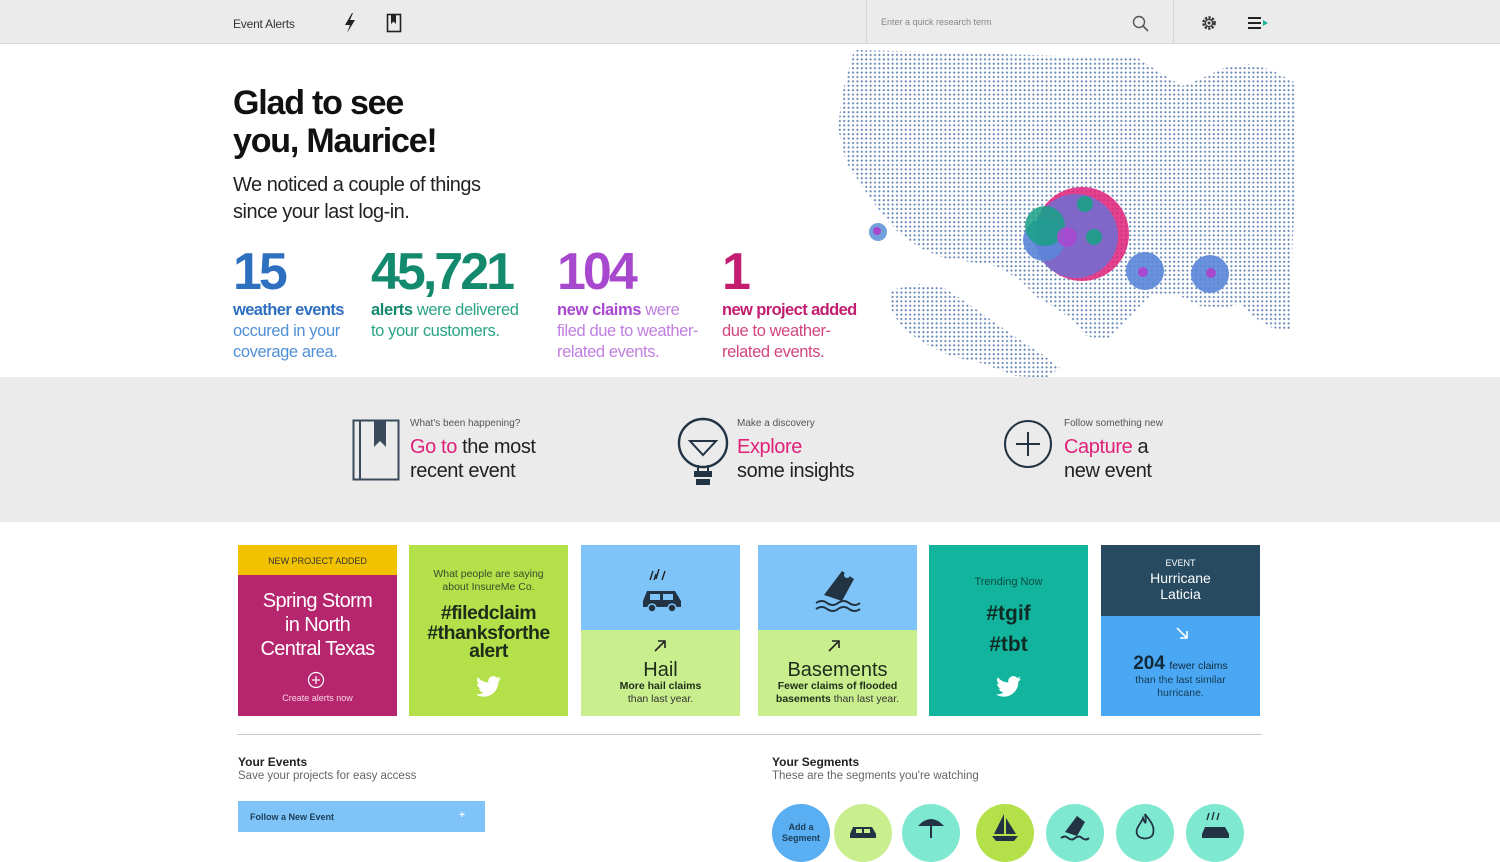 The width and height of the screenshot is (1500, 862). Describe the element at coordinates (1180, 663) in the screenshot. I see `card-stat: 204 fewer claims` at that location.